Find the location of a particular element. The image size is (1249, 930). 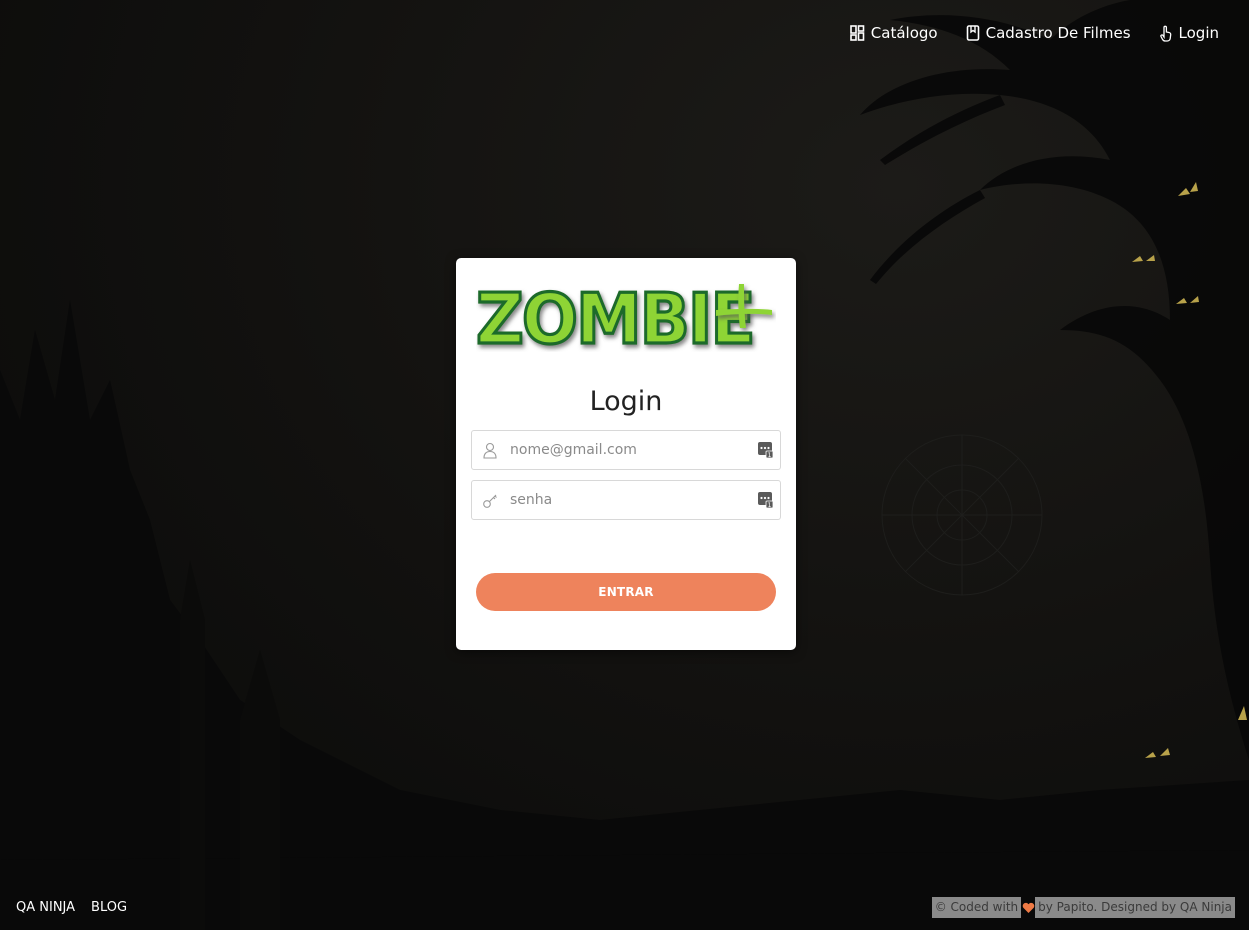

nav-item-cadastro-de-filmes: Cadastro De Filmes is located at coordinates (1048, 33).